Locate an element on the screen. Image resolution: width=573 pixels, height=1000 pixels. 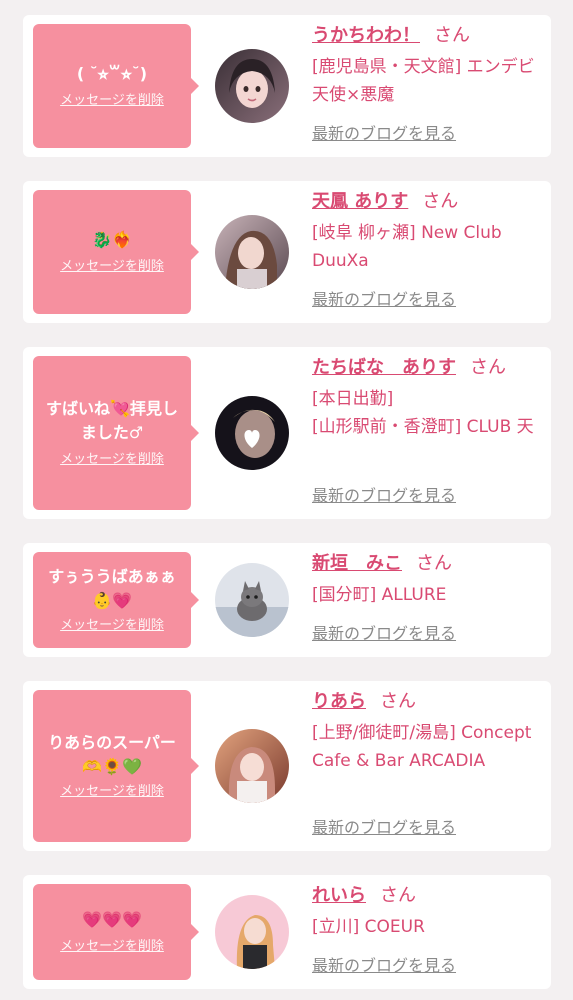
cast-name-link: 天鳳 ありす is located at coordinates (360, 201).